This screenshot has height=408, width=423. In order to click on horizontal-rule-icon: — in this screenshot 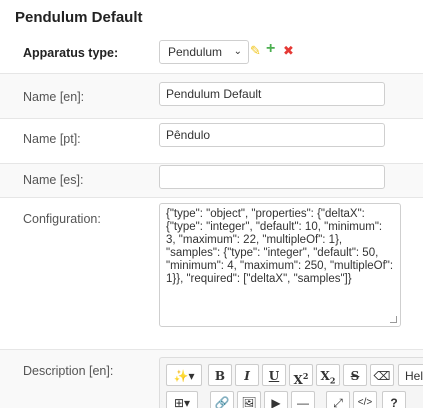, I will do `click(303, 399)`.